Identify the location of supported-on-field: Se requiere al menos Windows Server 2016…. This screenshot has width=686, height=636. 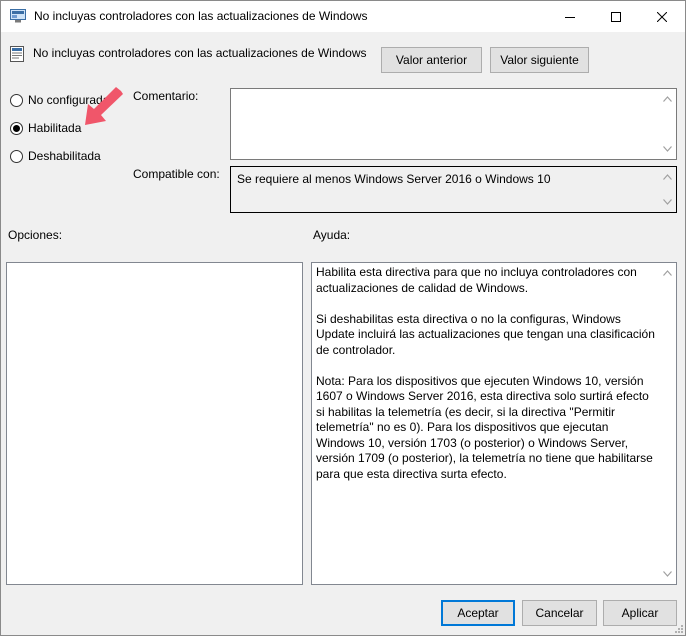
(453, 189).